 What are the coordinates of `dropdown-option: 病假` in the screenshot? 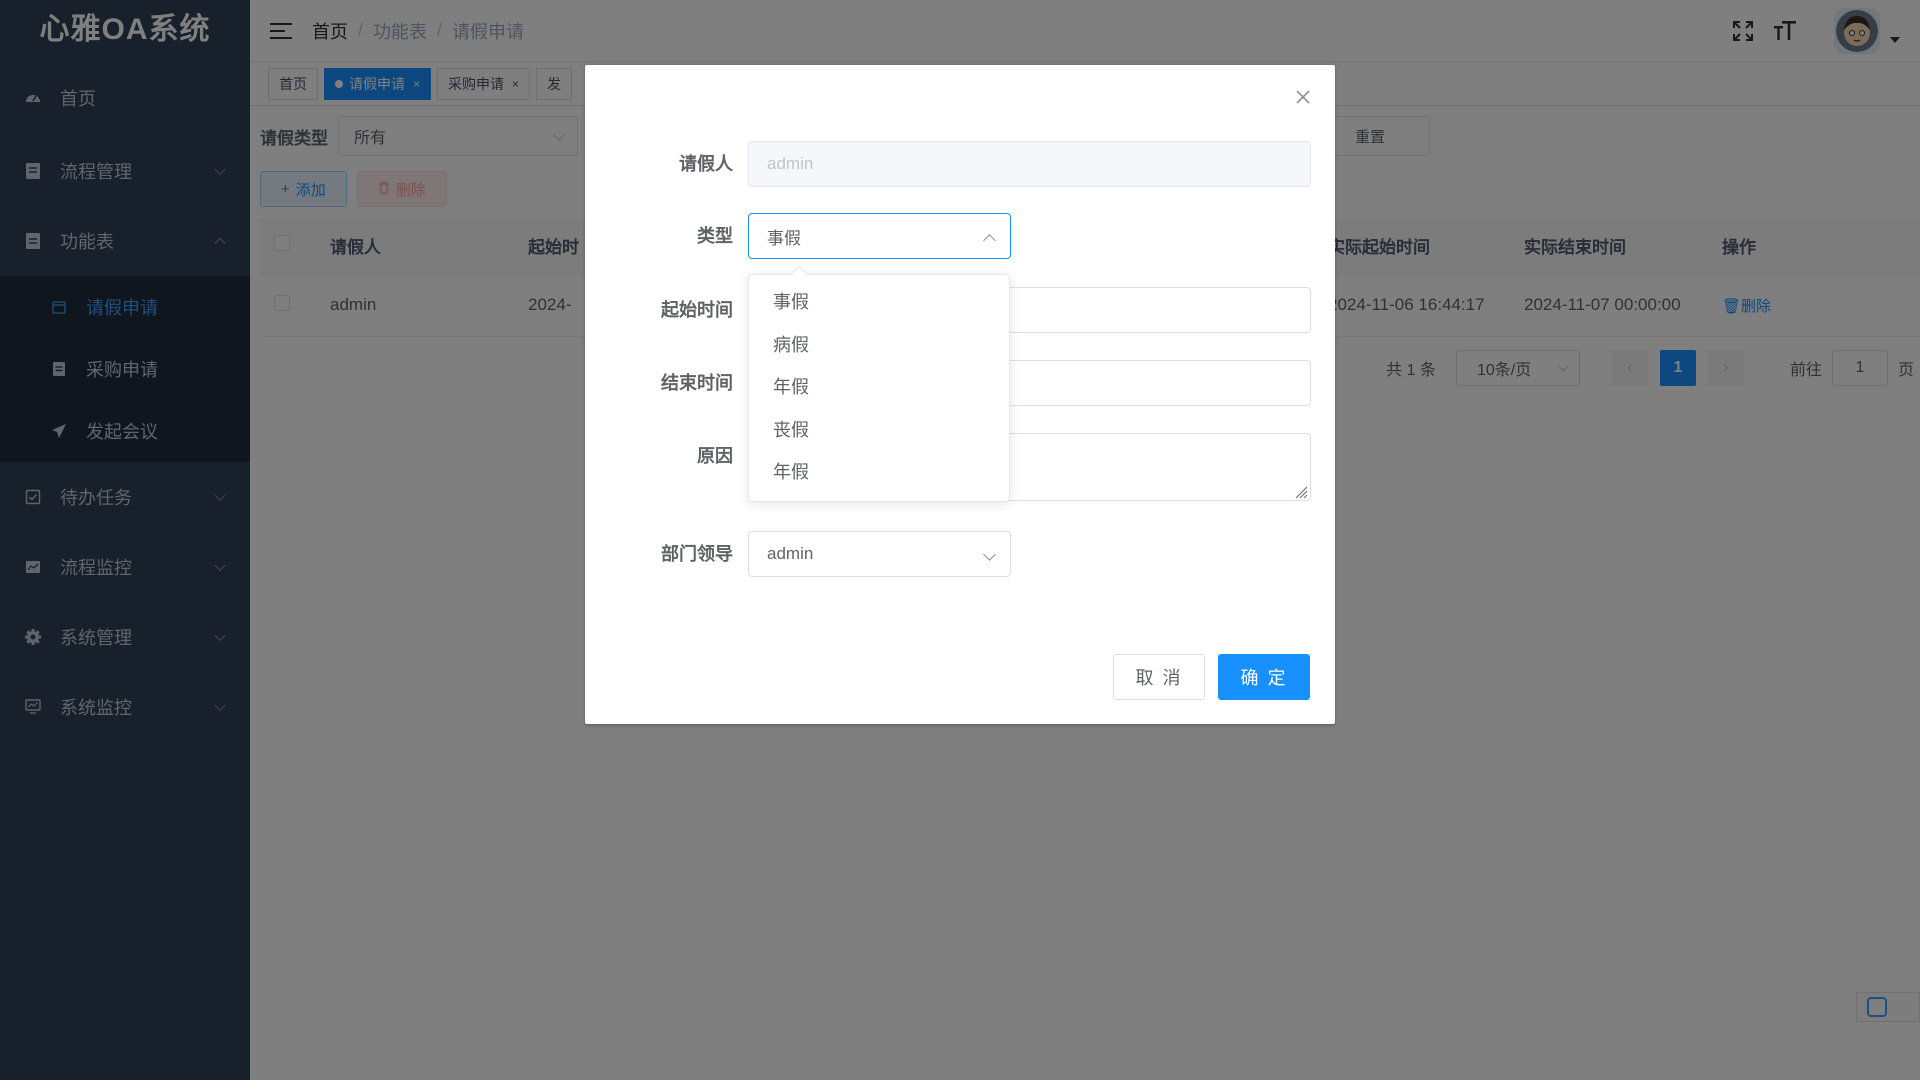 It's located at (879, 345).